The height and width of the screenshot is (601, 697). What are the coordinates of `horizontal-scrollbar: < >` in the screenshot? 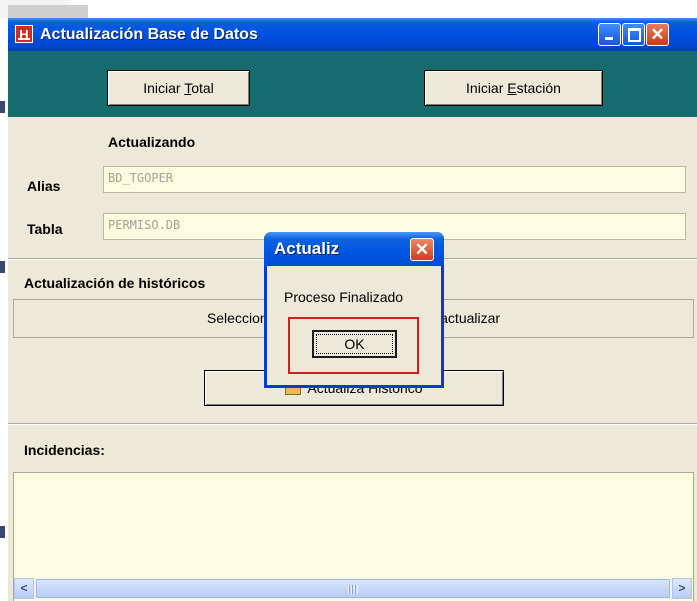 It's located at (353, 588).